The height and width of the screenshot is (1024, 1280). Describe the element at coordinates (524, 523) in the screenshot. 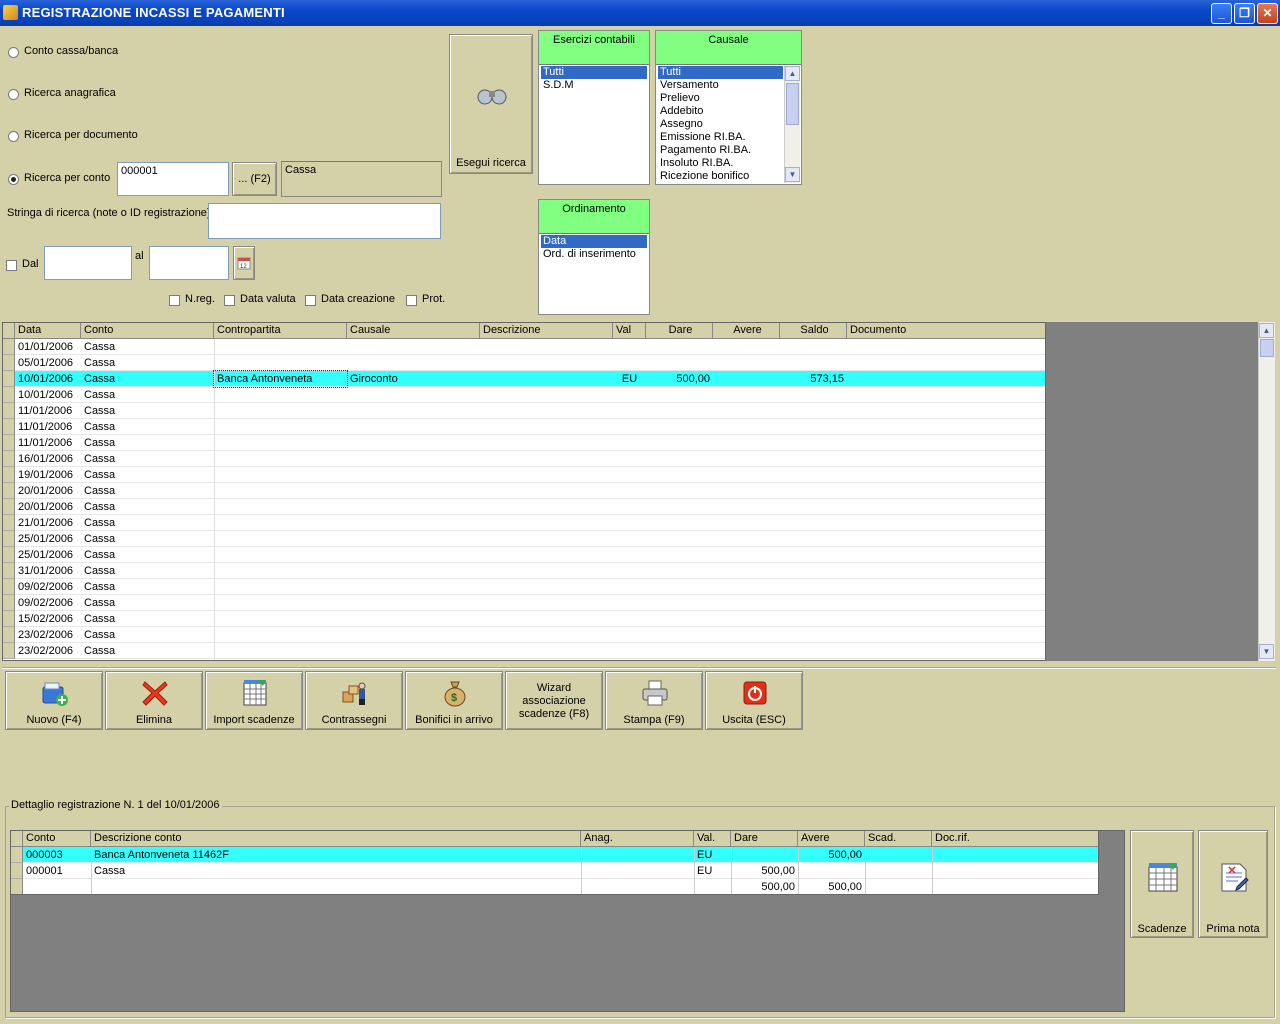

I see `table-row: 21/01/2006 Cassa` at that location.